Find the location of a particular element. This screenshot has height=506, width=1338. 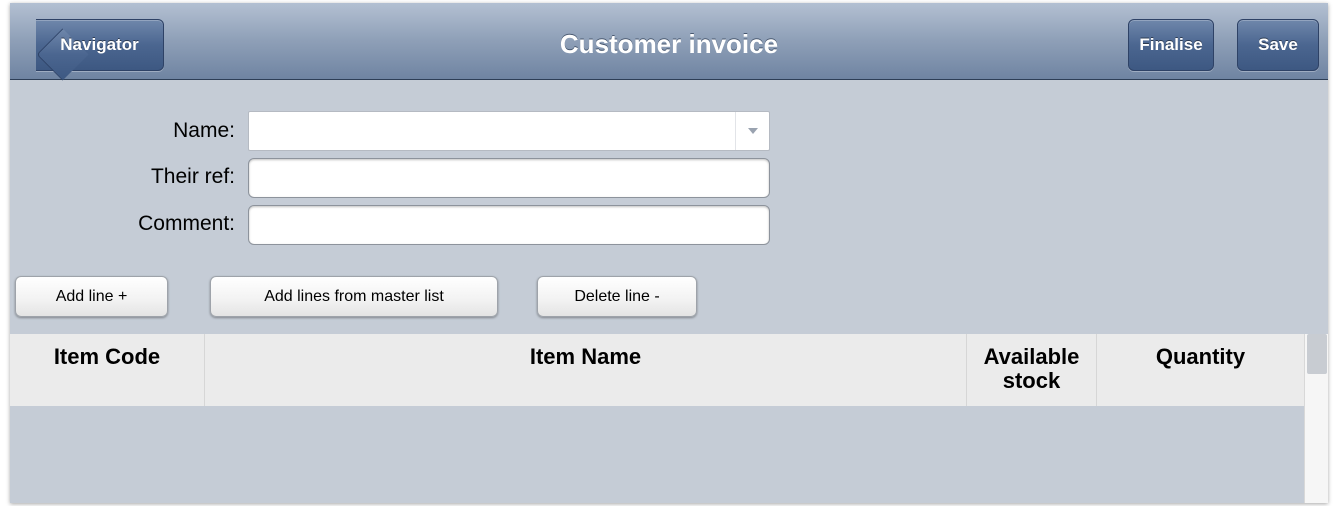

name-label: Name: is located at coordinates (204, 130).